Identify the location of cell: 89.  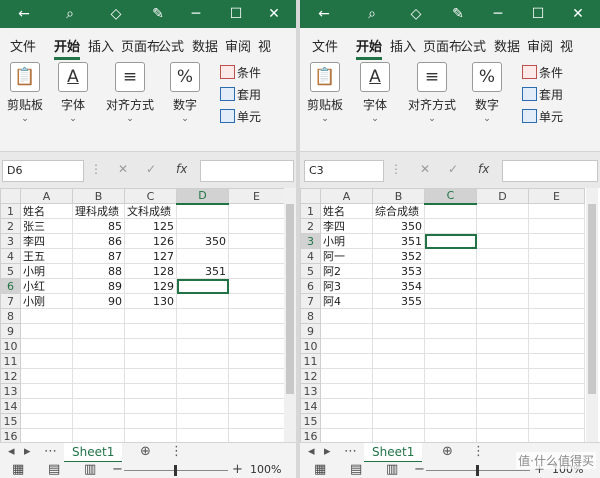
(98, 286).